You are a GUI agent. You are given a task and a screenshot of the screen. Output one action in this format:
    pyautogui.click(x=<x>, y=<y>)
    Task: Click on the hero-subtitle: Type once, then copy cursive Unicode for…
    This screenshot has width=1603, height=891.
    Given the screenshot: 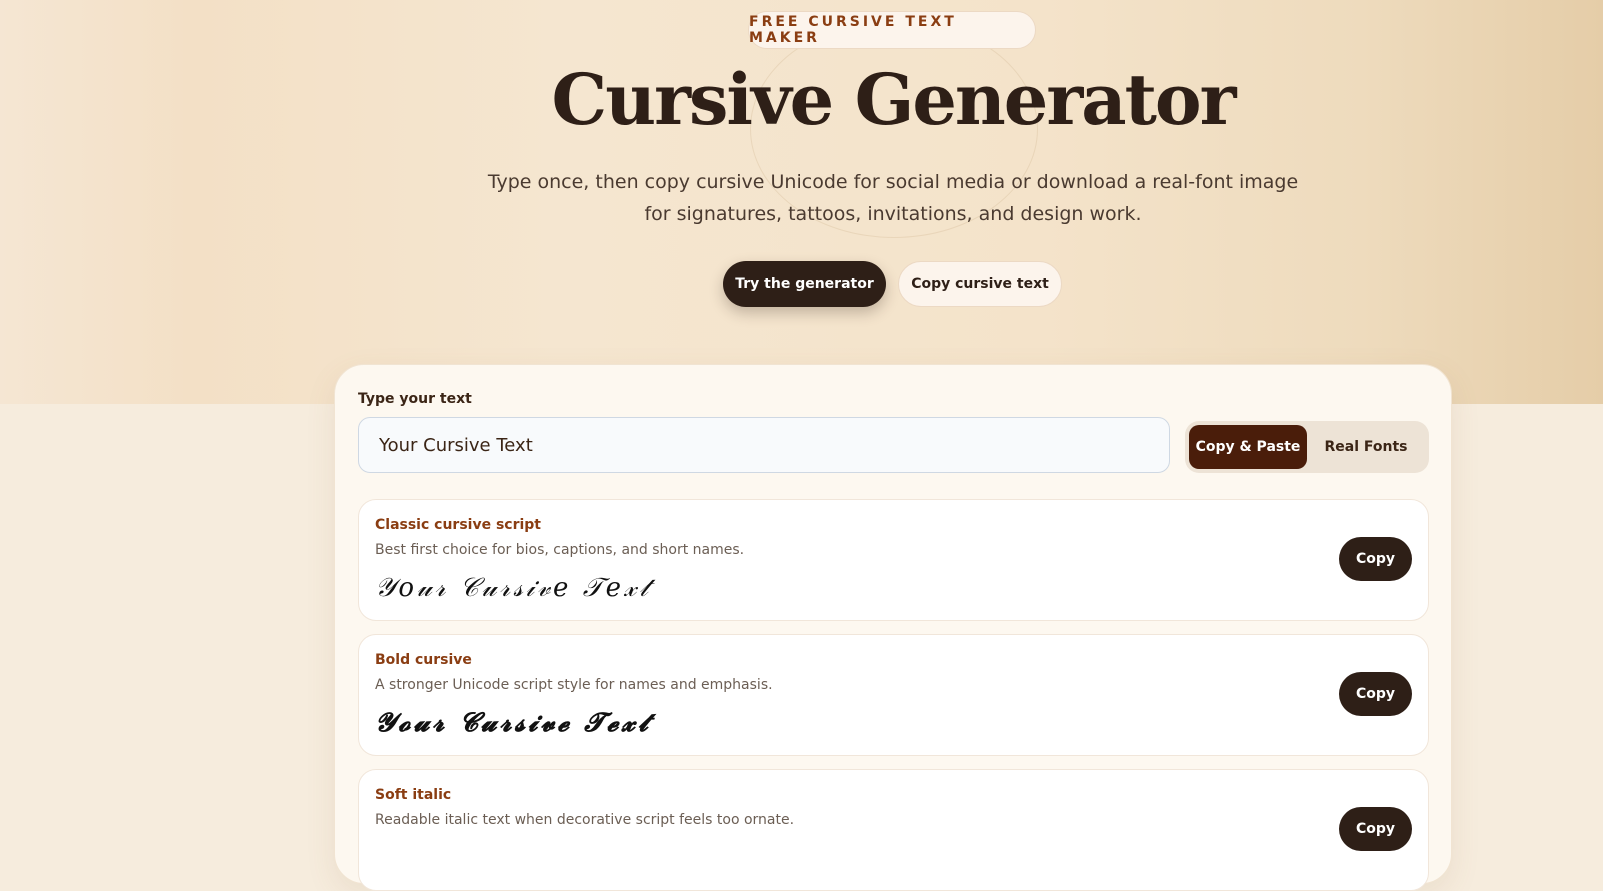 What is the action you would take?
    pyautogui.click(x=893, y=198)
    